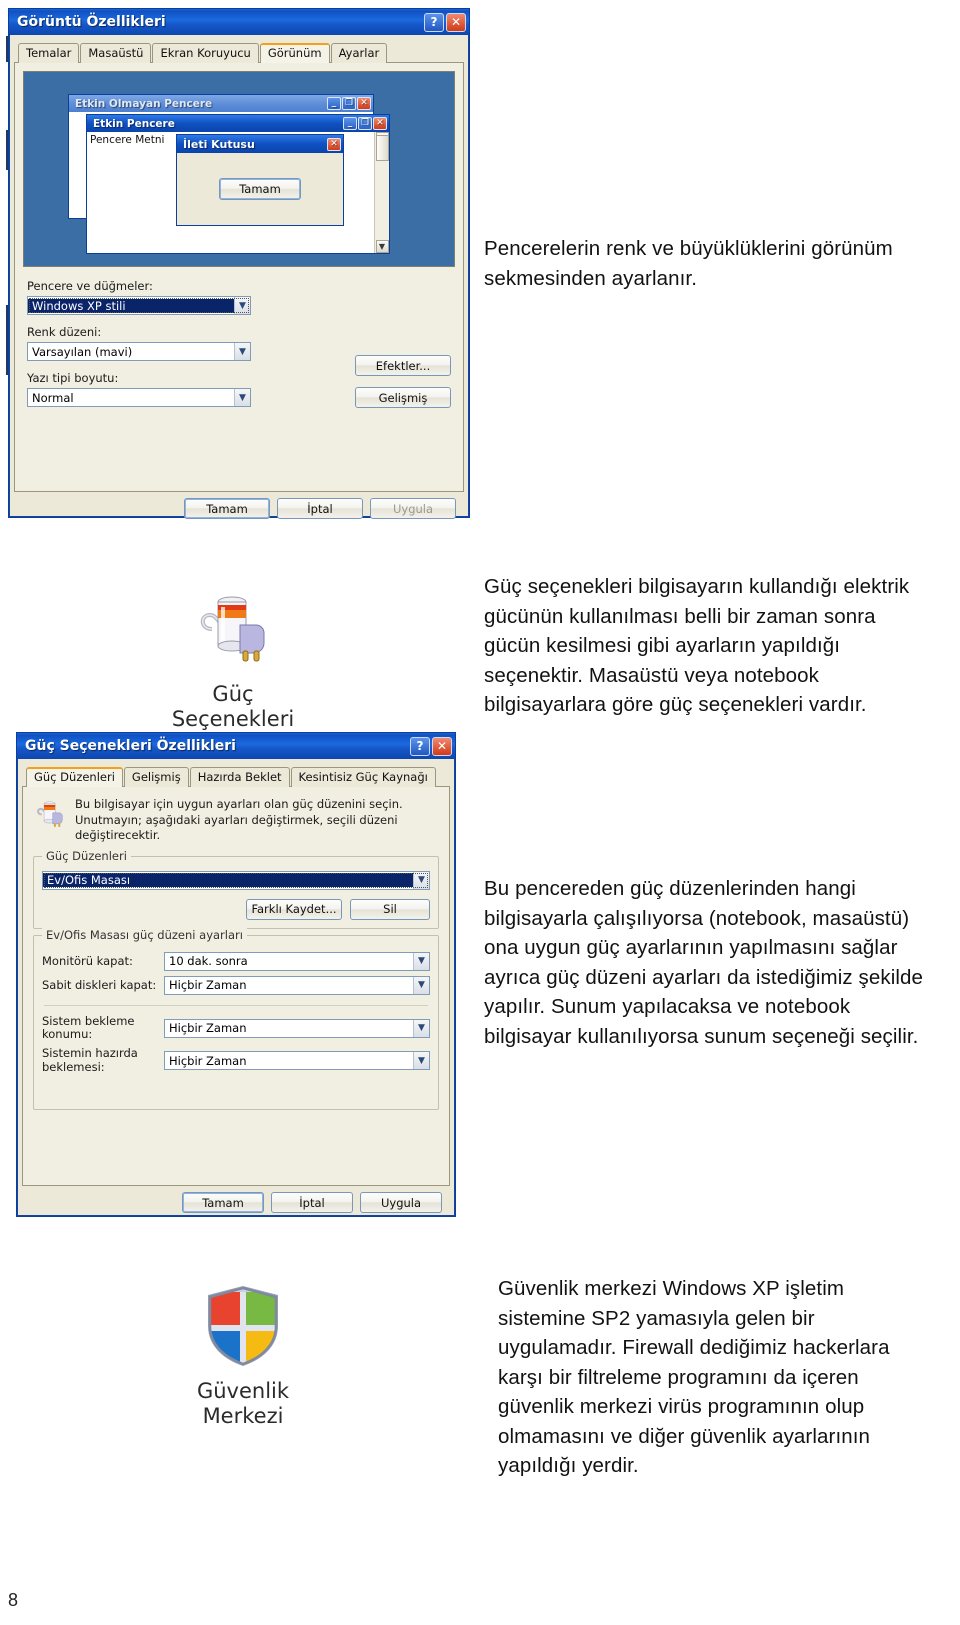 The width and height of the screenshot is (960, 1625). I want to click on disks-off-combo: Hiçbir Zaman ▼, so click(297, 985).